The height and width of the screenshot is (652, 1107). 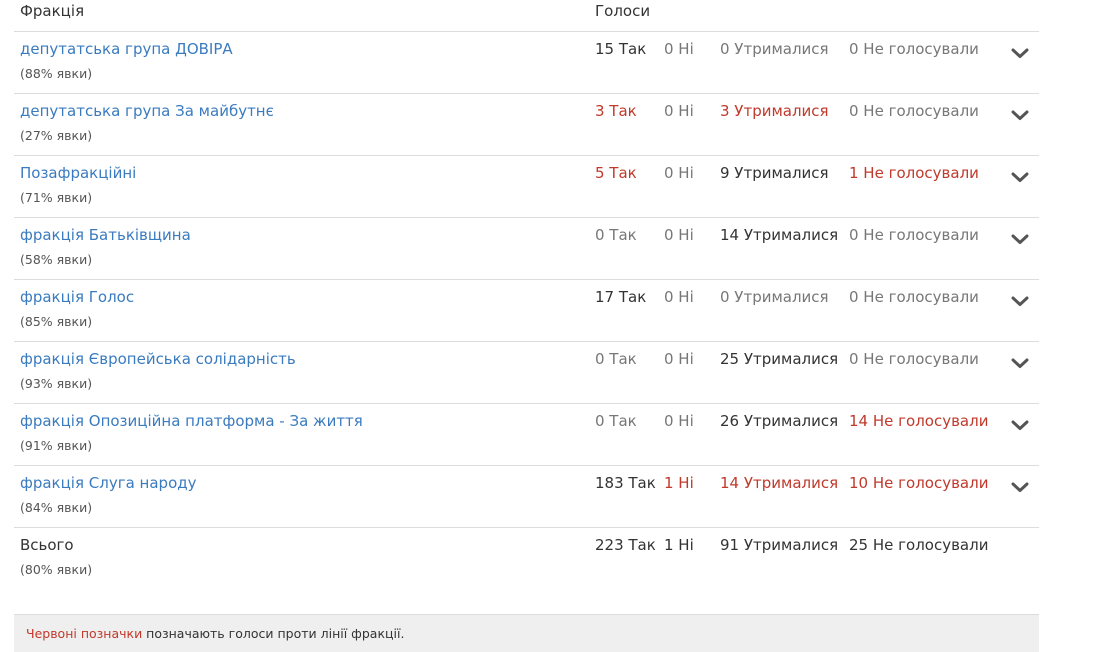 I want to click on total-abstained: 91 Утрималися, so click(x=779, y=545).